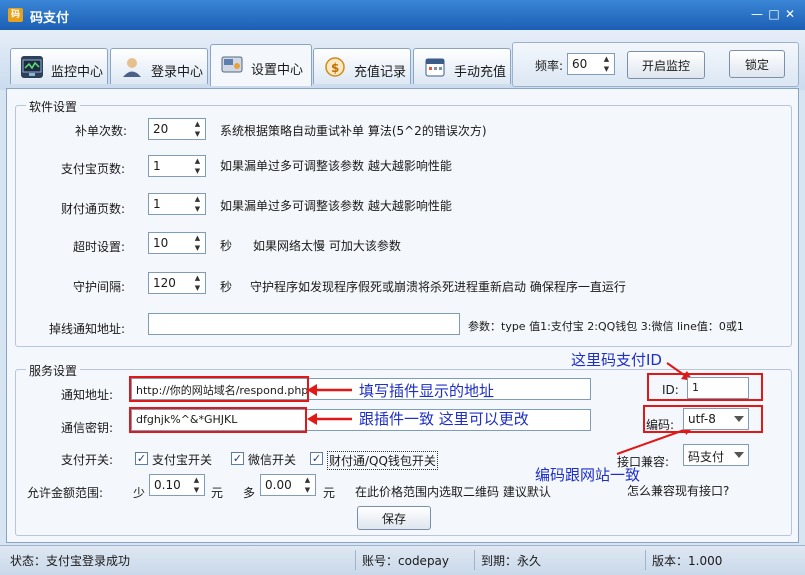 Image resolution: width=805 pixels, height=575 pixels. I want to click on compat-help-link: 怎么兼容现有接口?, so click(678, 490).